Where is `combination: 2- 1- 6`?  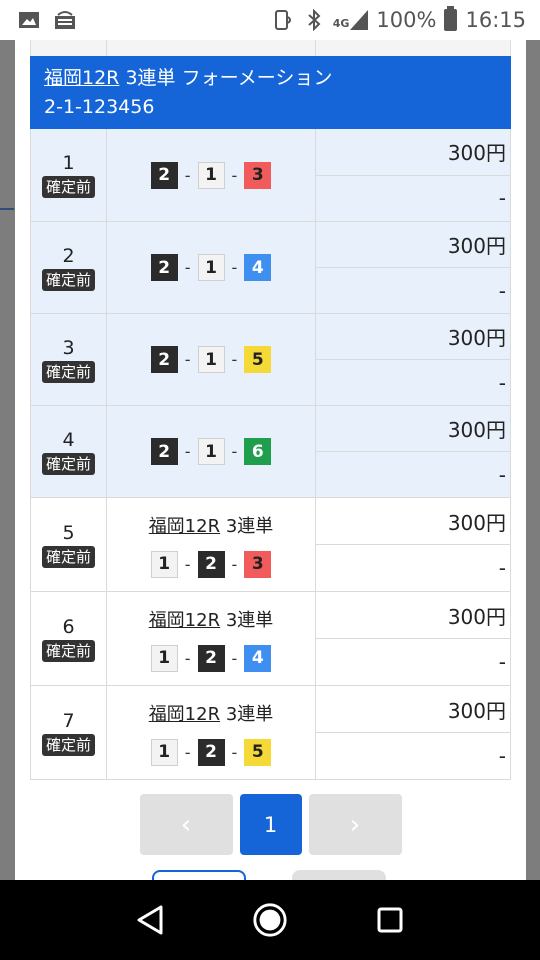
combination: 2- 1- 6 is located at coordinates (211, 451).